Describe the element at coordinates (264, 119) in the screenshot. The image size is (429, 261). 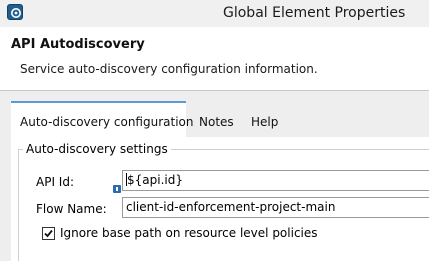
I see `tab-help: Help` at that location.